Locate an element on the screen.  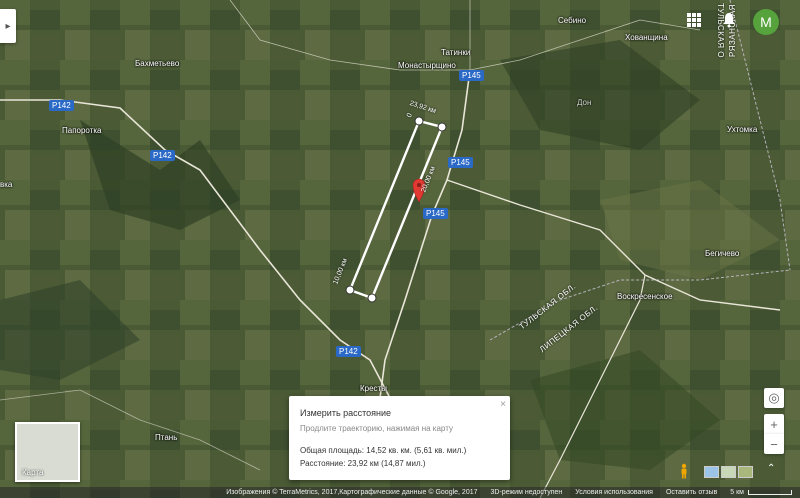
place-label: Бахметьево is located at coordinates (157, 63).